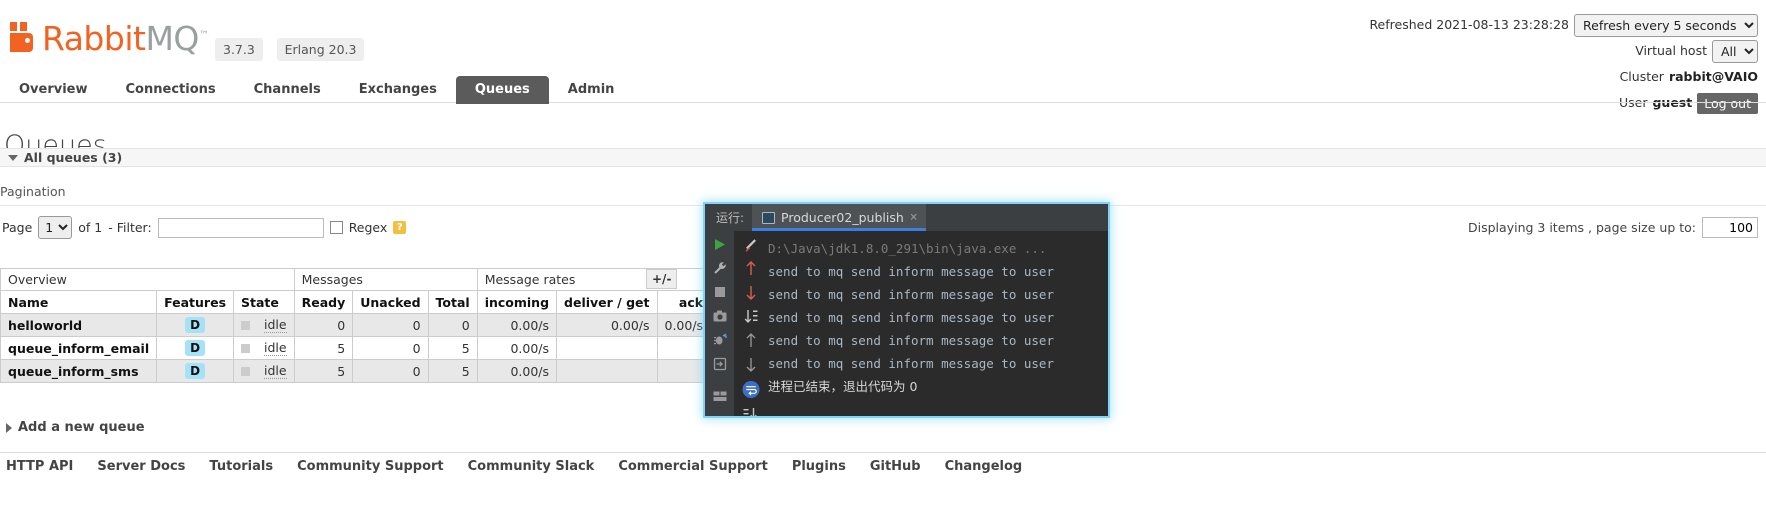 The width and height of the screenshot is (1766, 532). I want to click on column-header-state: State, so click(264, 302).